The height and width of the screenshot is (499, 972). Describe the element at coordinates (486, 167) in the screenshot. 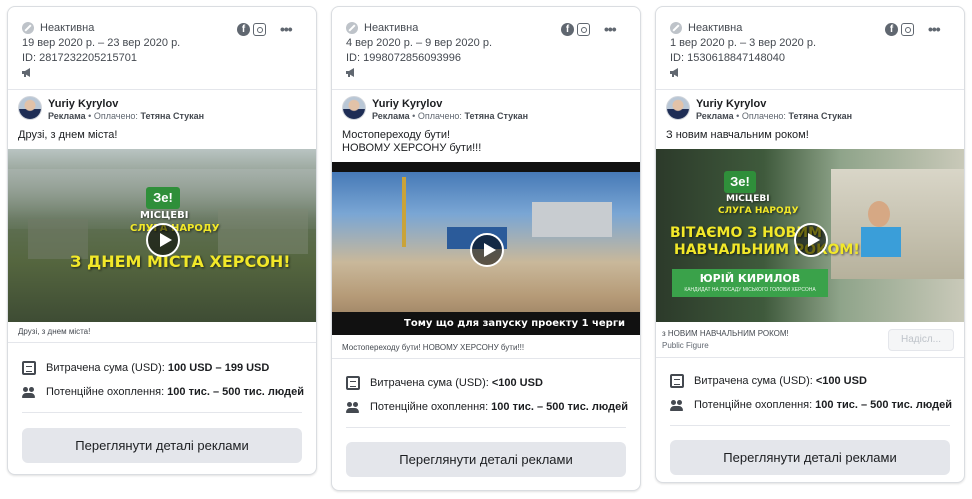

I see `letterbox-top` at that location.